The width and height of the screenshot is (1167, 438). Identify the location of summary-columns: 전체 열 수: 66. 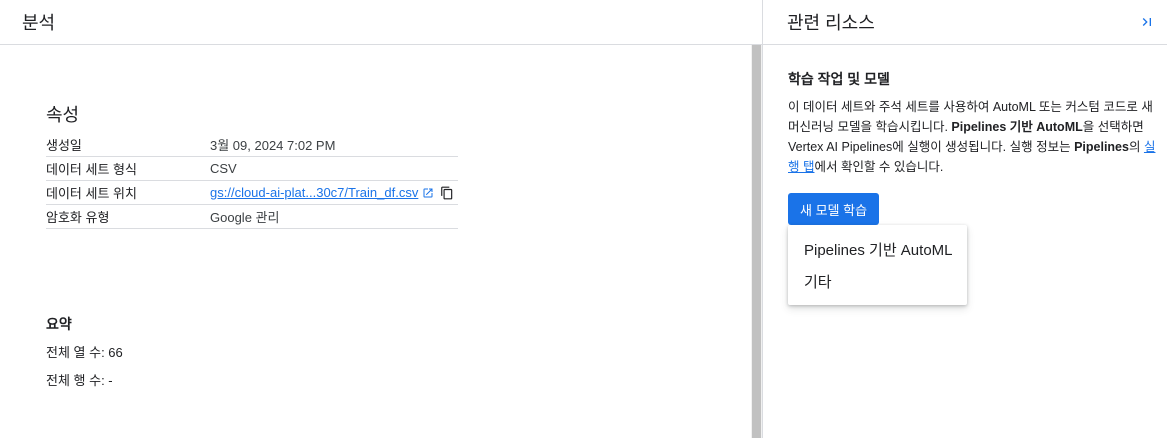
(84, 352).